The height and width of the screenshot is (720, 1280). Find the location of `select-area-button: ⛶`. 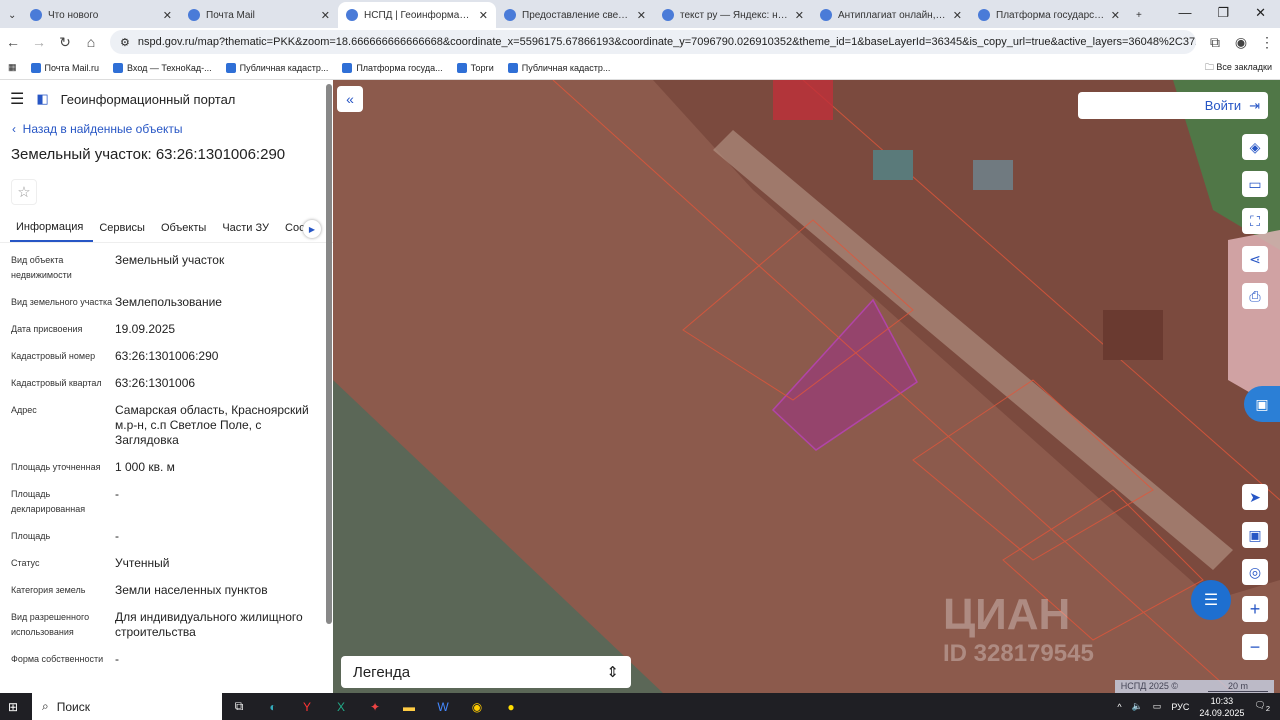

select-area-button: ⛶ is located at coordinates (1255, 221).